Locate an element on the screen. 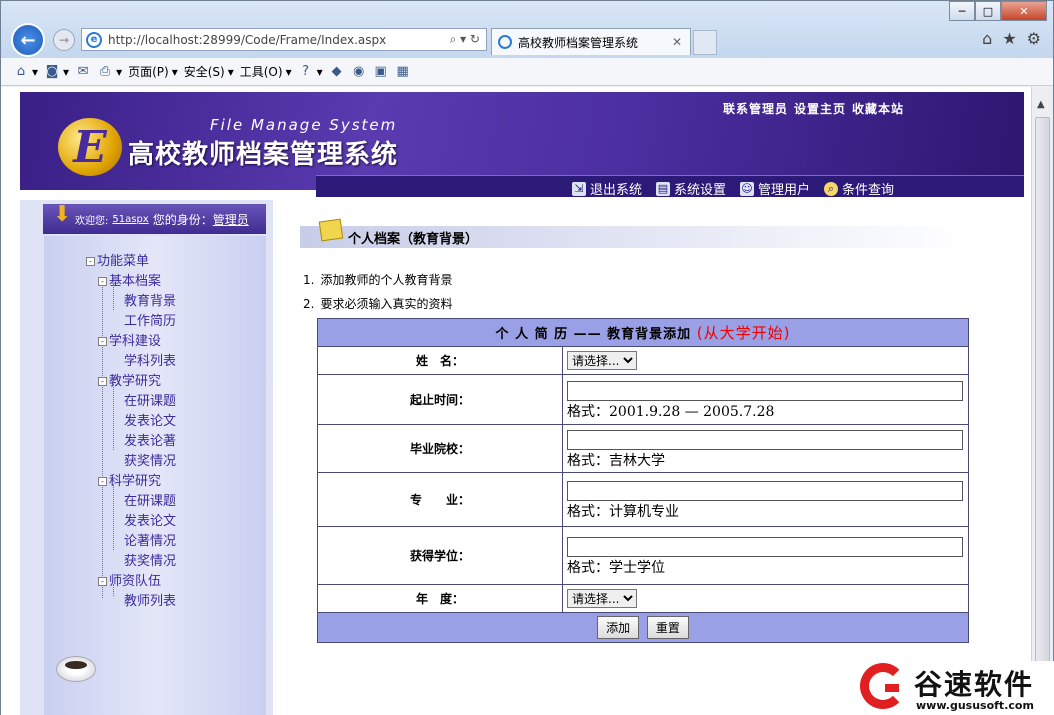 The height and width of the screenshot is (715, 1054). tree-item-res-topics: 在研课题 is located at coordinates (150, 499).